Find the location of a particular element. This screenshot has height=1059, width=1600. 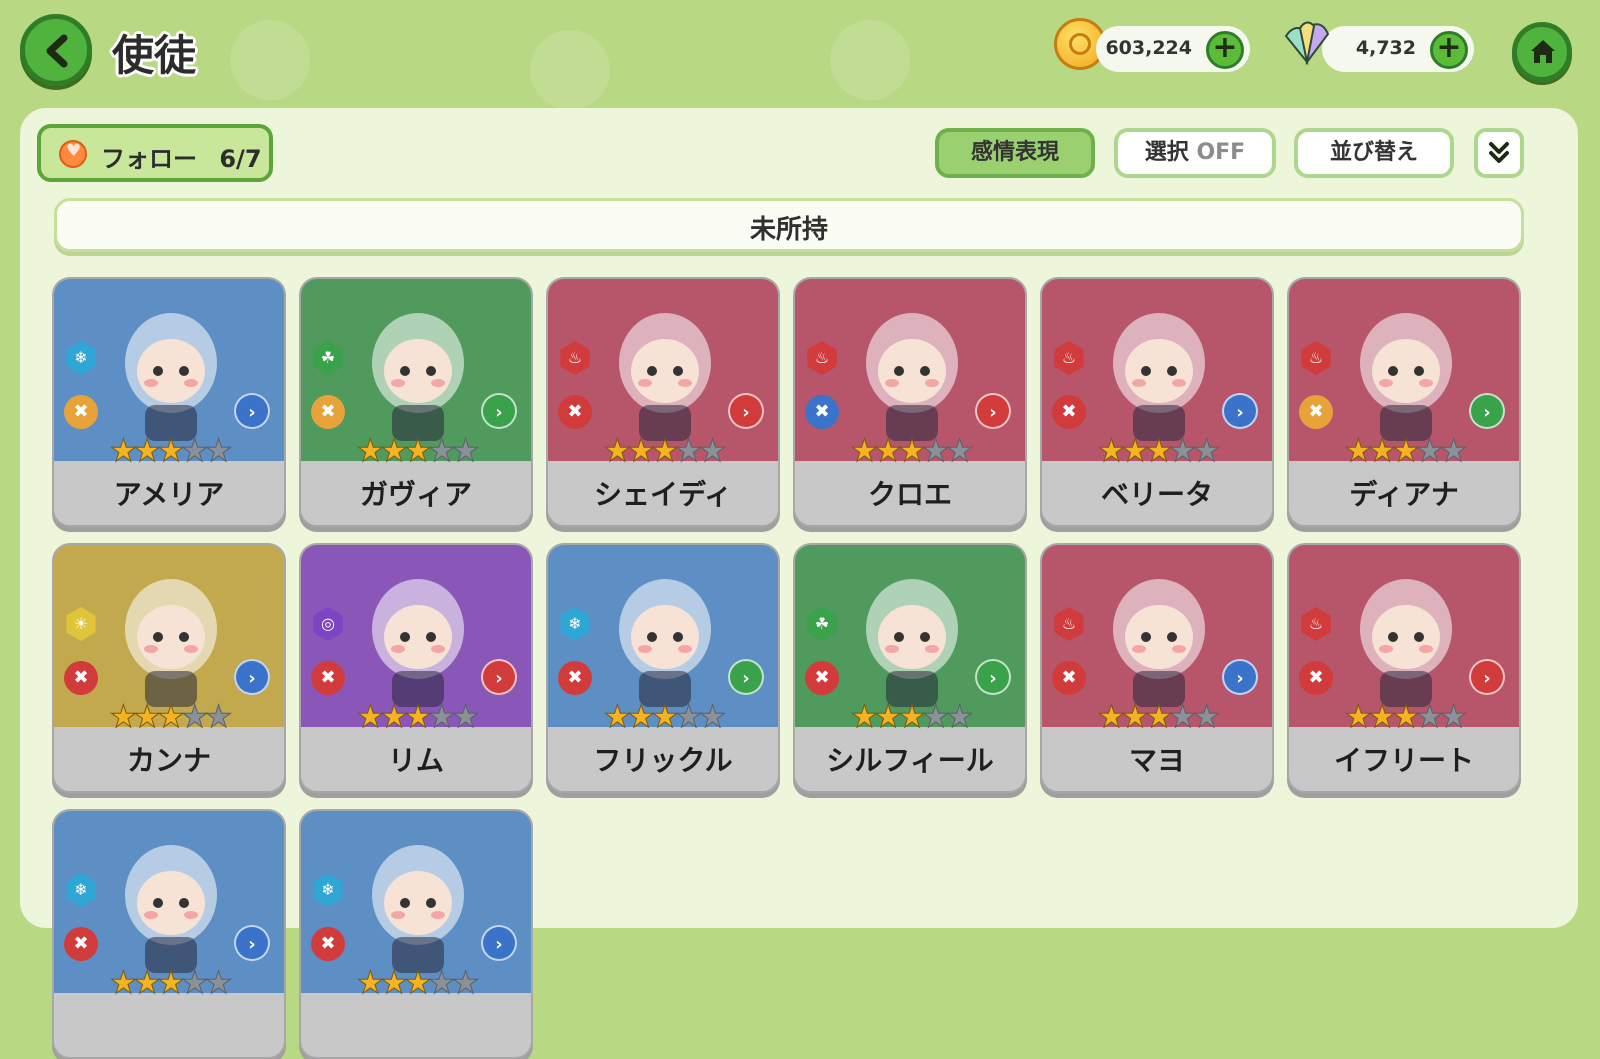

add-coins-button: + is located at coordinates (1225, 50).